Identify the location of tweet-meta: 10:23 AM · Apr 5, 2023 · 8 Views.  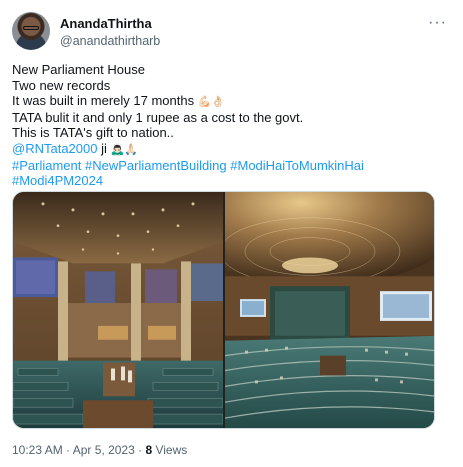
(99, 450).